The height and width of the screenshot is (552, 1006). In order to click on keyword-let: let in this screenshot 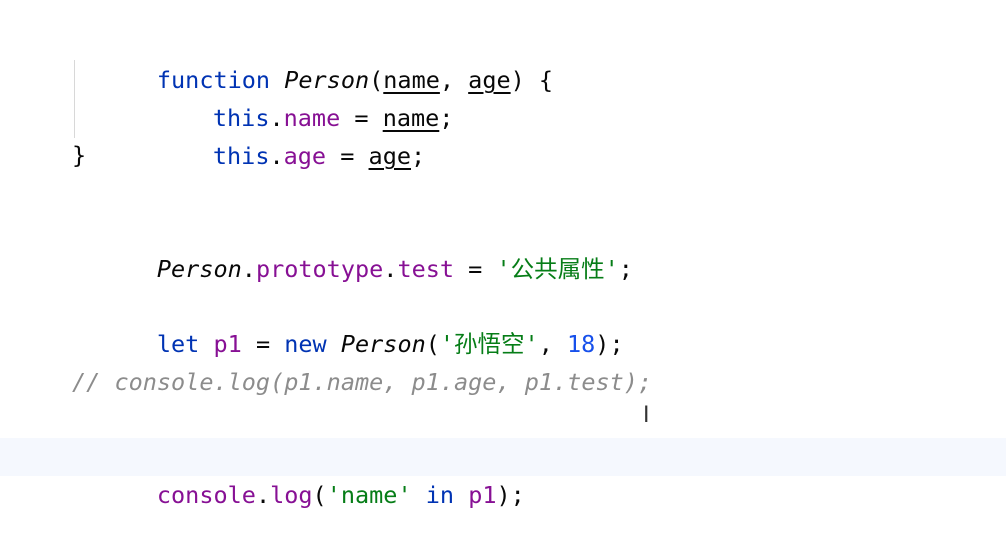, I will do `click(178, 344)`.